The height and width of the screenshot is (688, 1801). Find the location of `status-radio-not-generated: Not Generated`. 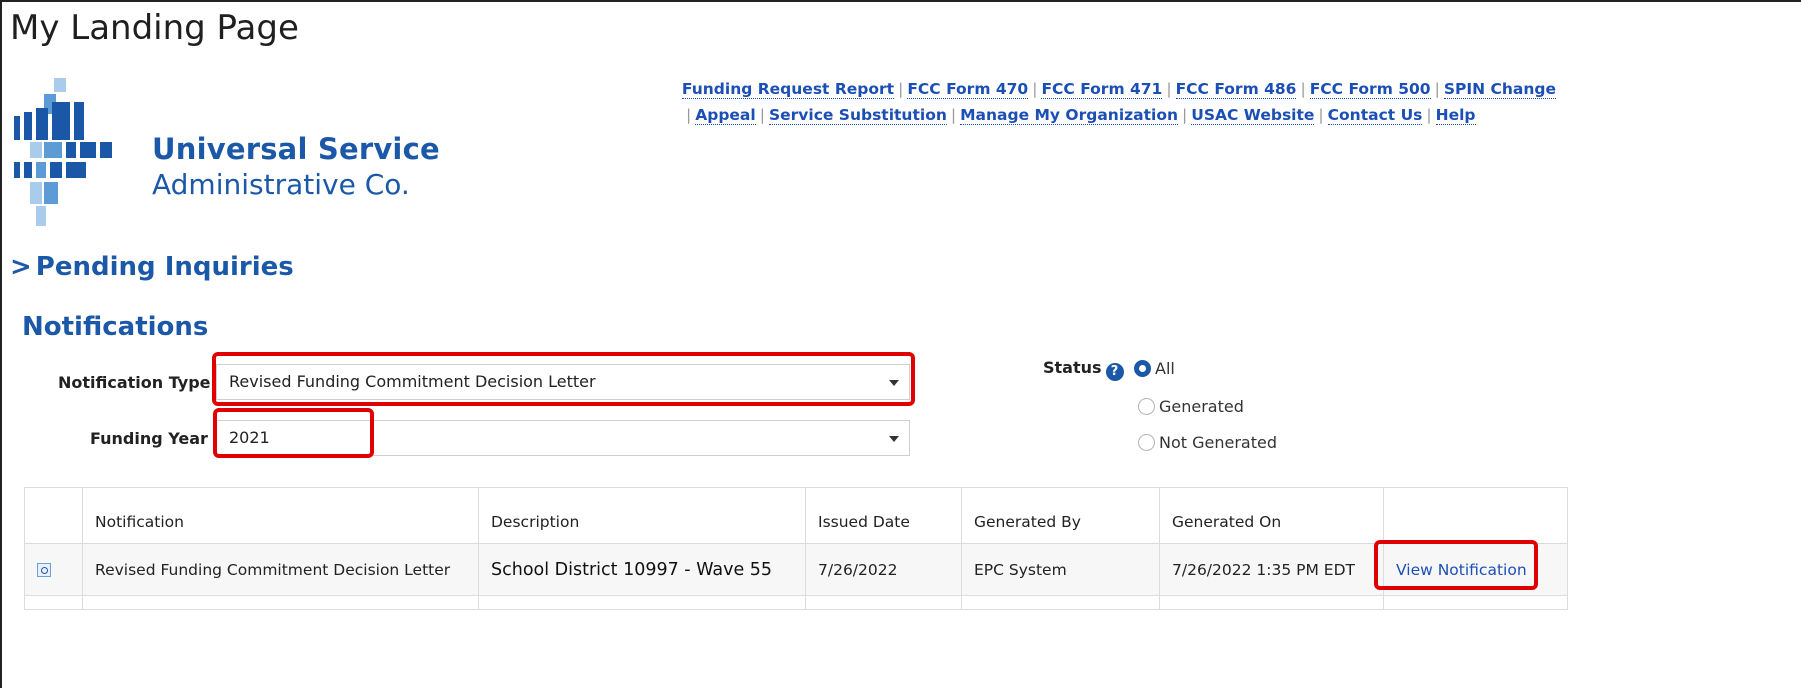

status-radio-not-generated: Not Generated is located at coordinates (1207, 442).